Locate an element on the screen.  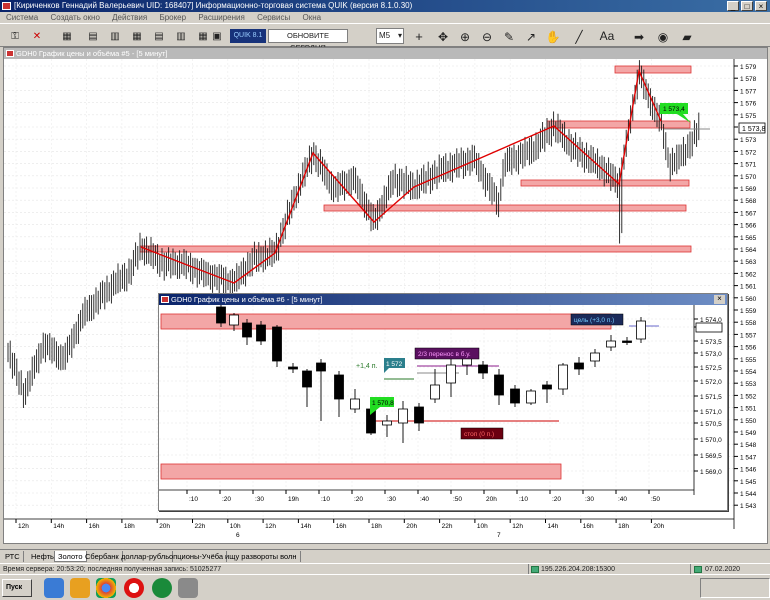
quik-taskbar-icon is located at coordinates (162, 588).